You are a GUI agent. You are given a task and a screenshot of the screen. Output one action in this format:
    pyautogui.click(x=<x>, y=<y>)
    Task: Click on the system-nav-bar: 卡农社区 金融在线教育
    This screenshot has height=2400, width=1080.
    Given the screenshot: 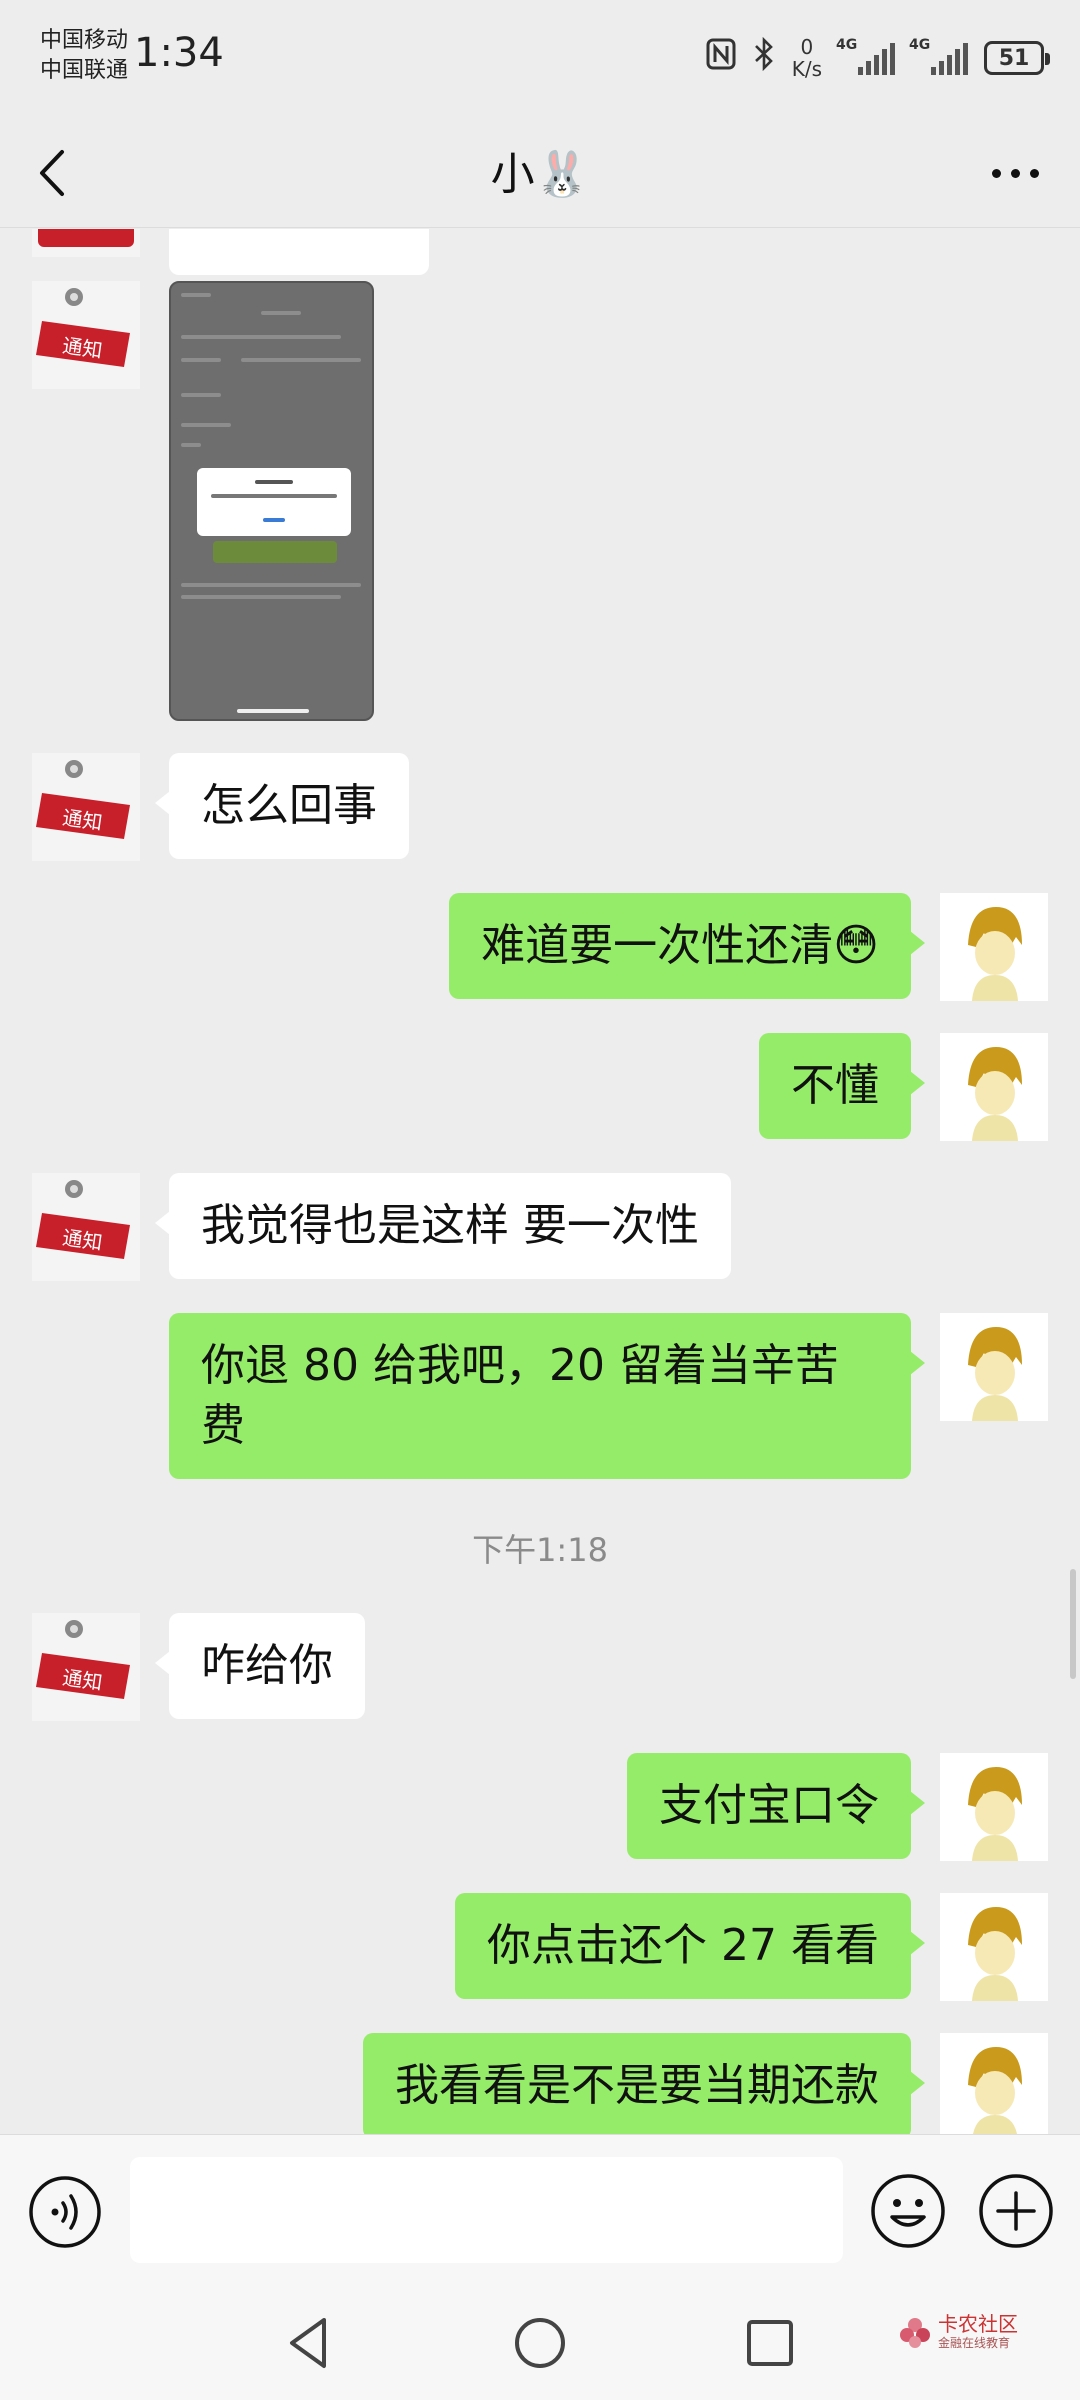 What is the action you would take?
    pyautogui.click(x=540, y=2342)
    